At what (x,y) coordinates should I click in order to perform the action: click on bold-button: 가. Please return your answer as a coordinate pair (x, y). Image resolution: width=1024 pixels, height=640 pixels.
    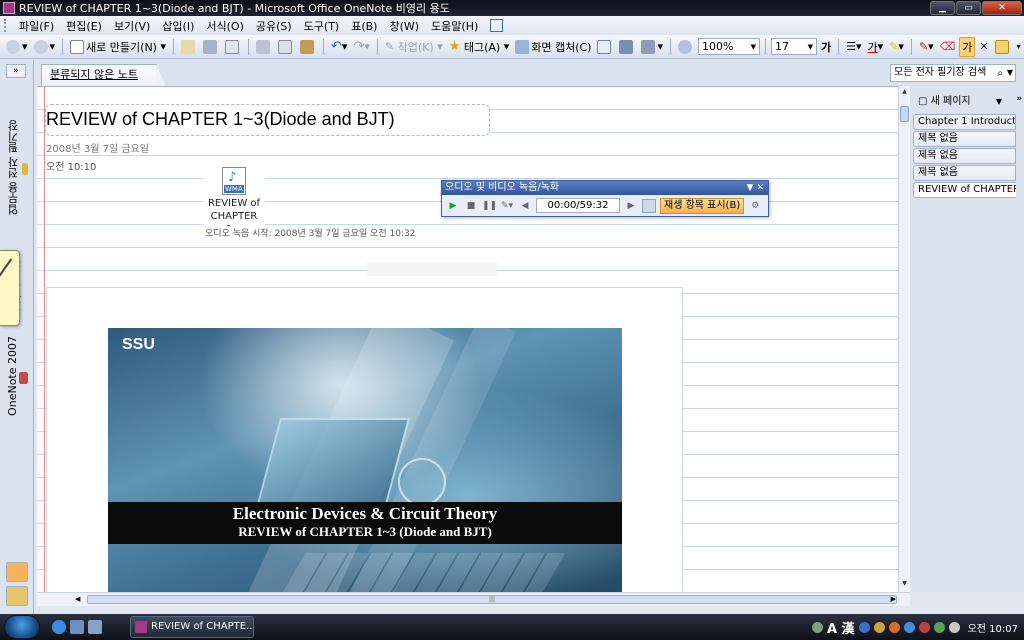
    Looking at the image, I should click on (826, 47).